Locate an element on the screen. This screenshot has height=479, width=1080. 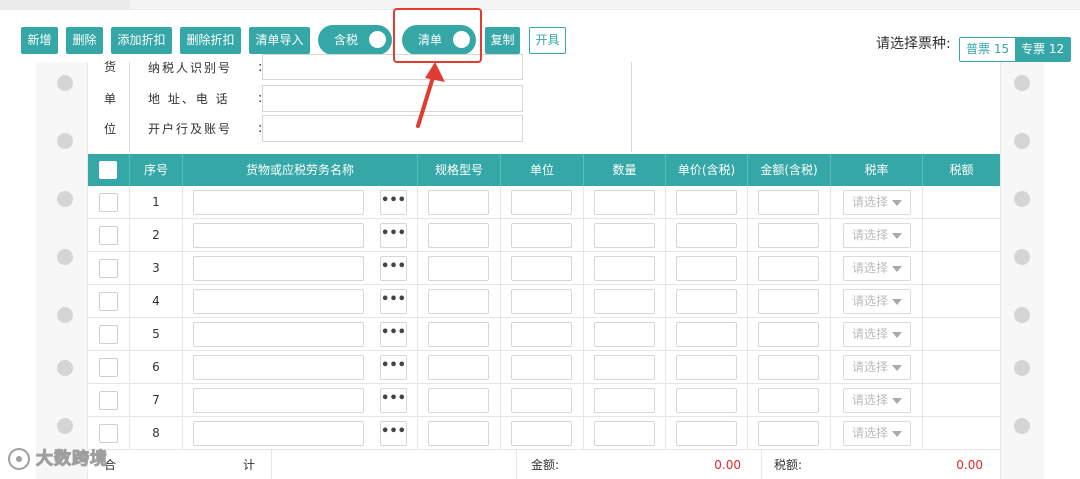
delete-button: 删除 is located at coordinates (84, 40).